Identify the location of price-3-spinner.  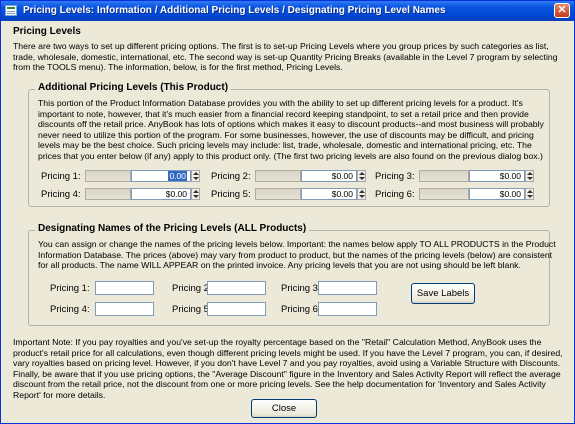
(529, 176).